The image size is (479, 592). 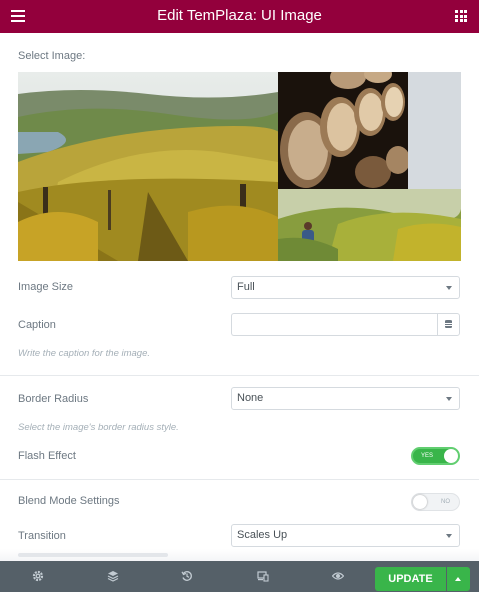 I want to click on grape-picker-image, so click(x=369, y=225).